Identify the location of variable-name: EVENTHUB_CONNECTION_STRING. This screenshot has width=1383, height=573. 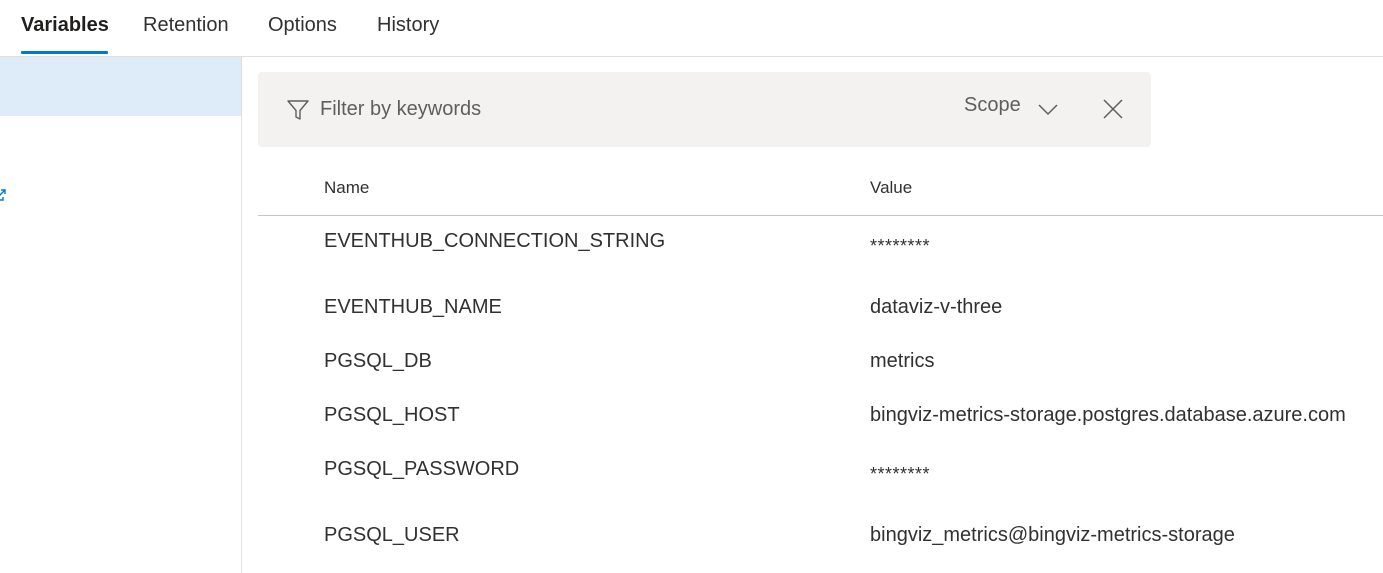
(495, 241).